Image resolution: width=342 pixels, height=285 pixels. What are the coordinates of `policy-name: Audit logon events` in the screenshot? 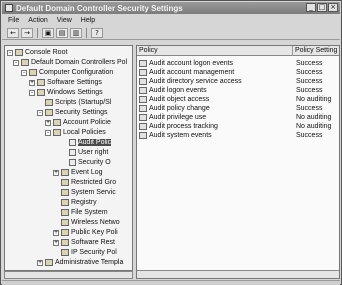 It's located at (178, 90).